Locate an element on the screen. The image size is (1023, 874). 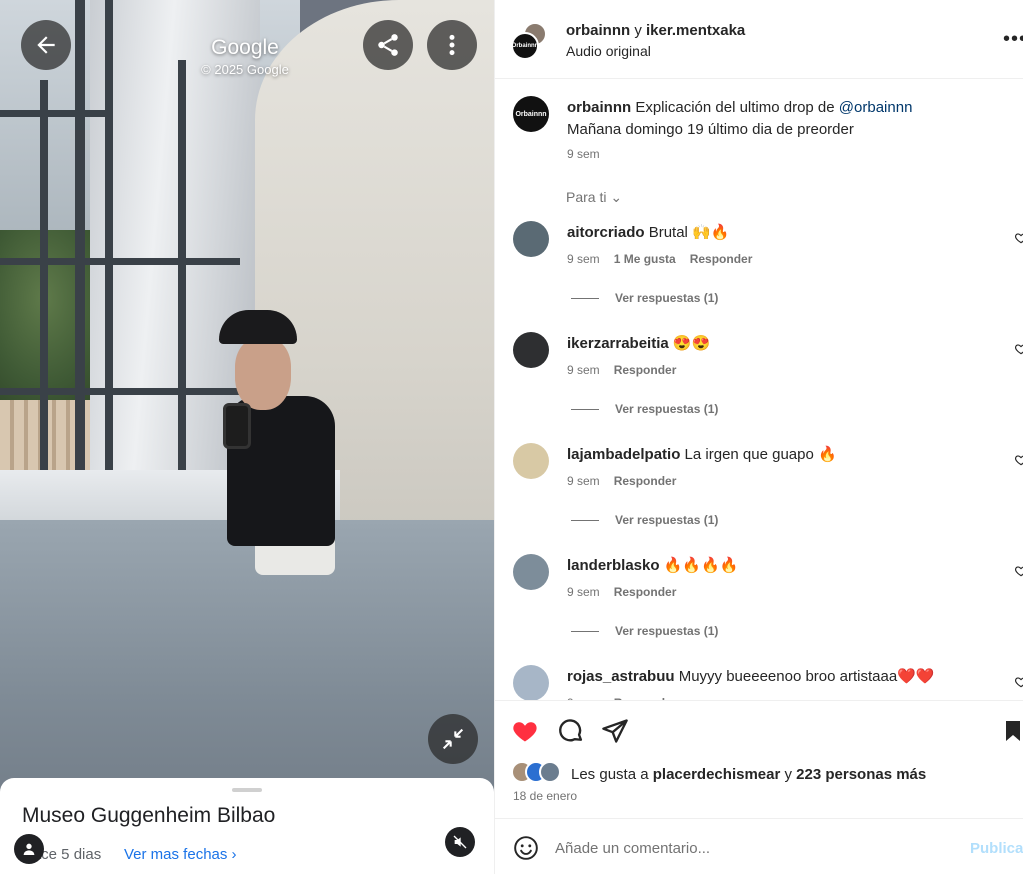
comment-username: ikerzarrabeitia is located at coordinates (618, 343).